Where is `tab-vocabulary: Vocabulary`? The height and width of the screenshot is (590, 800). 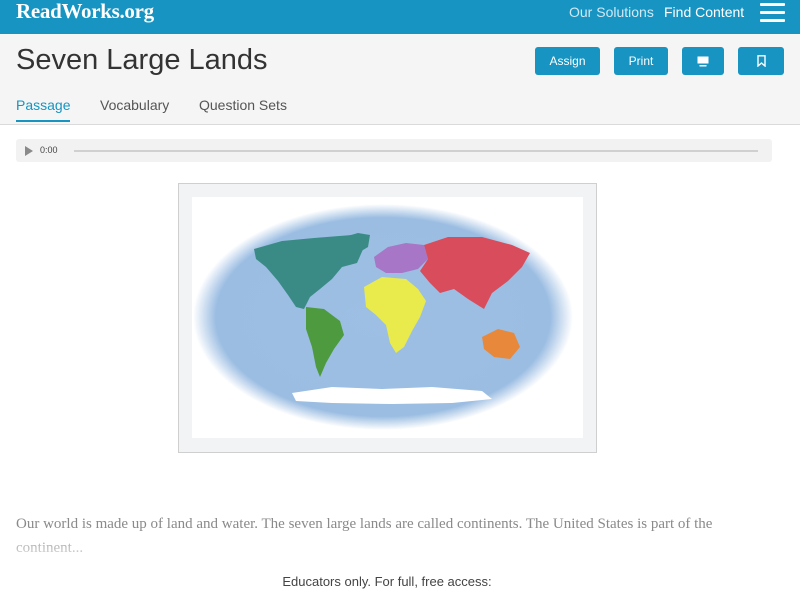 tab-vocabulary: Vocabulary is located at coordinates (134, 105).